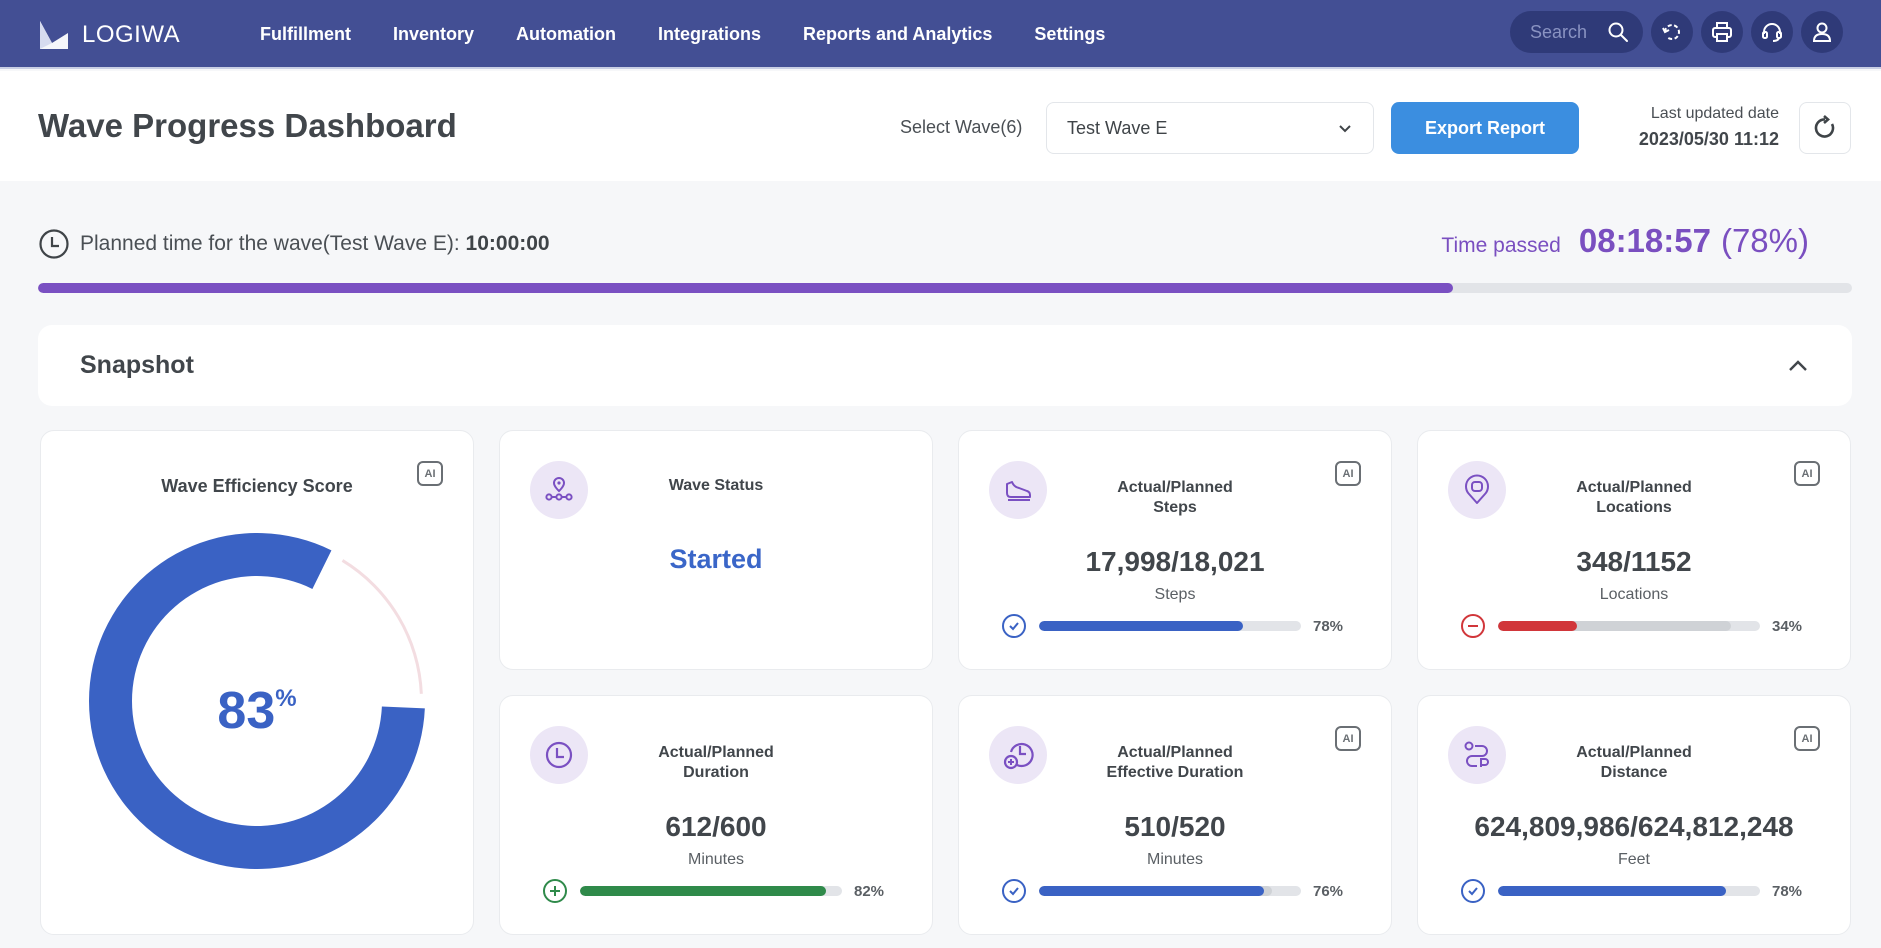 Image resolution: width=1881 pixels, height=948 pixels. Describe the element at coordinates (433, 34) in the screenshot. I see `nav-item-inventory: Inventory` at that location.